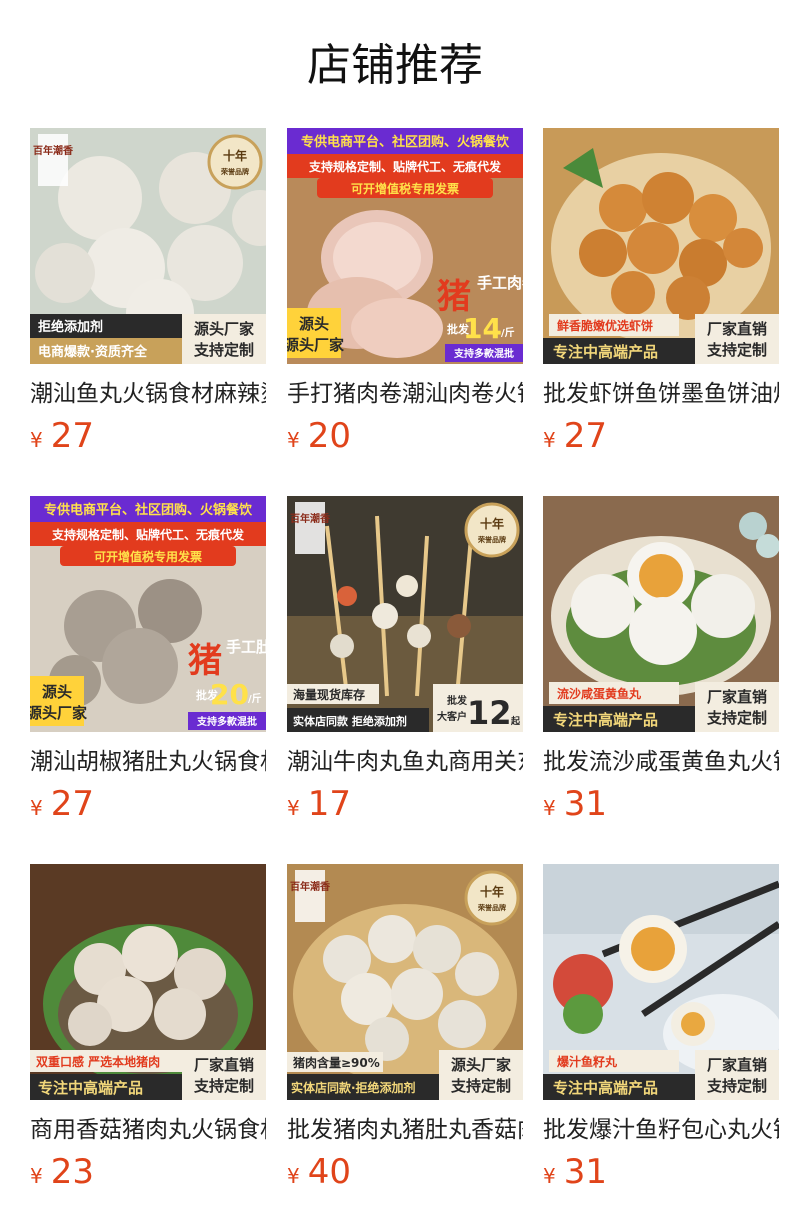 This screenshot has width=790, height=1232. I want to click on product-name: 批发爆汁鱼籽包心丸火锅食材, so click(661, 1130).